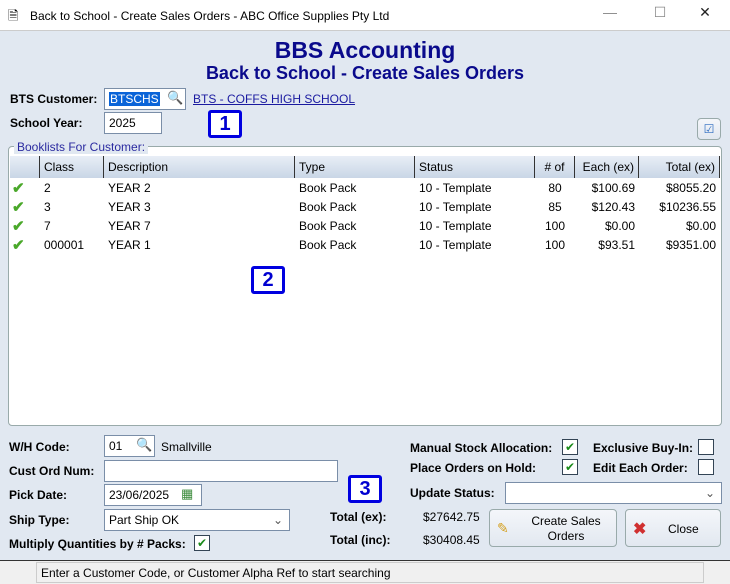 This screenshot has width=730, height=584. I want to click on cell-num: 85, so click(555, 207).